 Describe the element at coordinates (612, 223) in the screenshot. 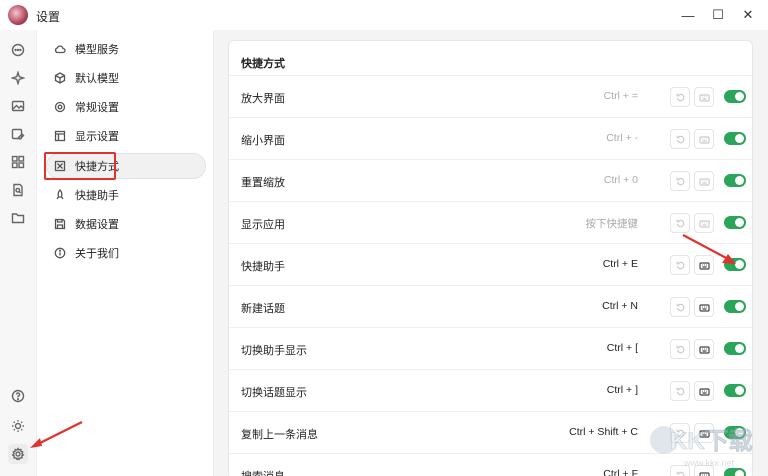

I see `shortcut-key: 按下快捷键` at that location.